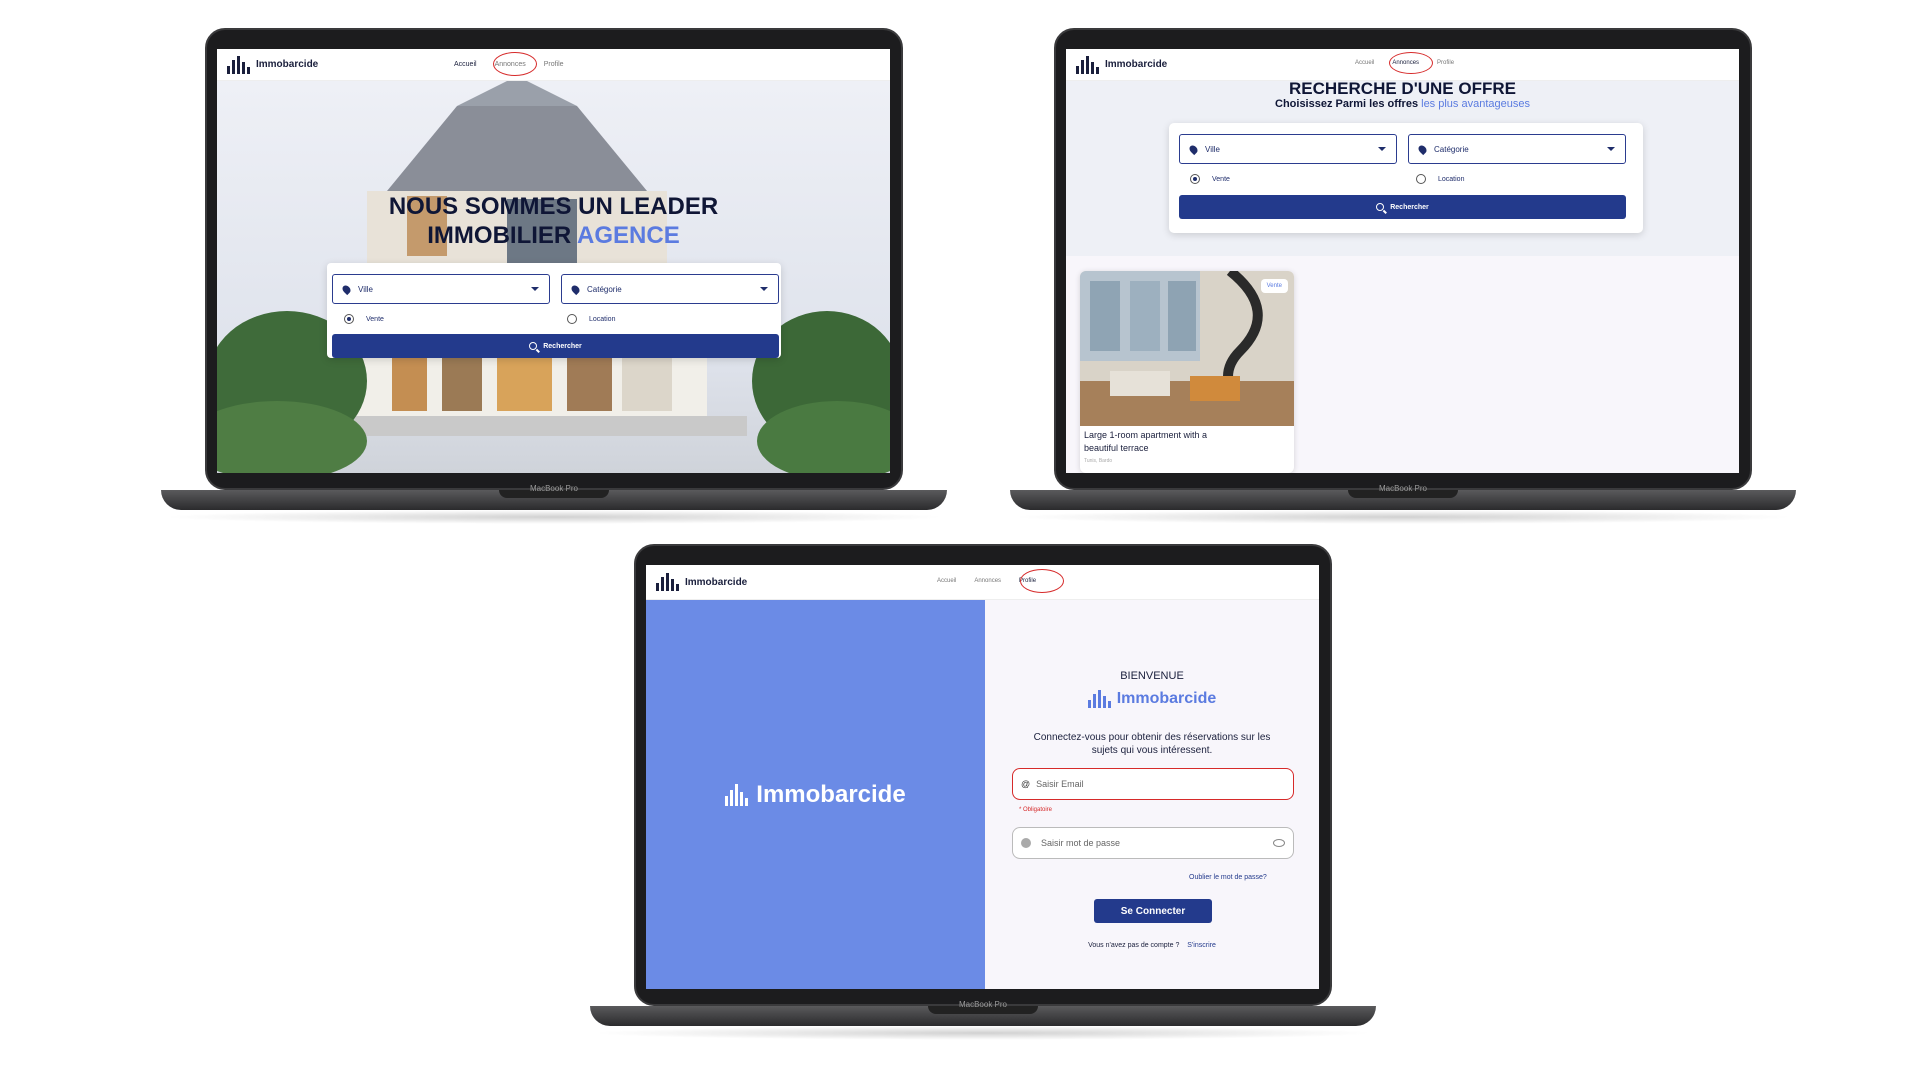 This screenshot has width=1920, height=1080. I want to click on no-account-text: Vous n'avez pas de compte ?, so click(1134, 945).